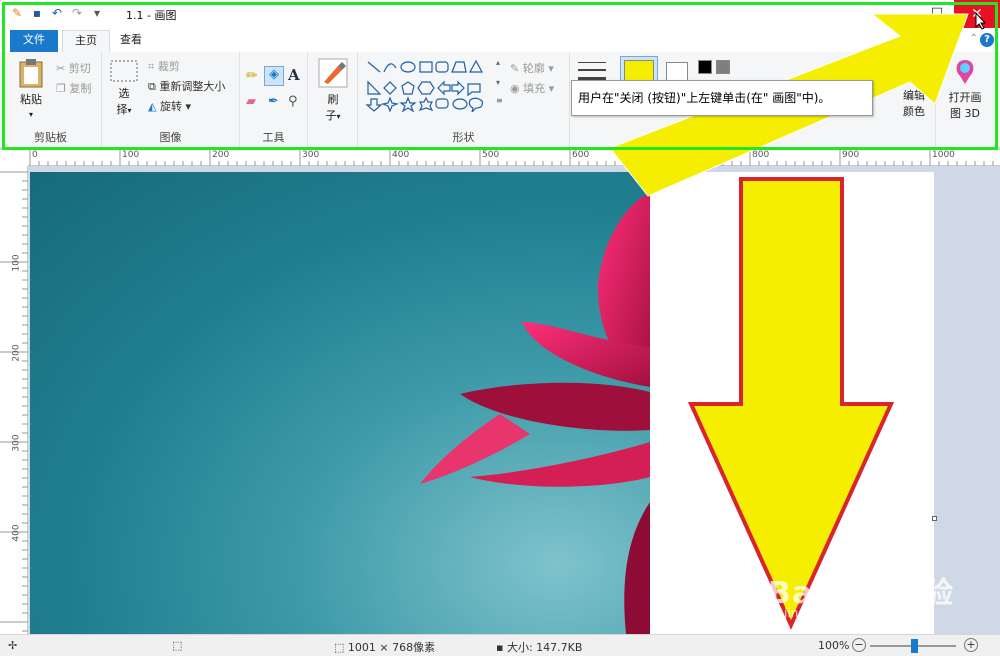 Image resolution: width=1000 pixels, height=656 pixels. I want to click on down-arrow-annotation, so click(791, 403).